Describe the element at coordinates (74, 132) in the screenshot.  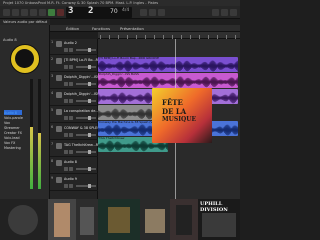
I see `track-header-row: 6 CONWAY & 38 SPLESH` at that location.